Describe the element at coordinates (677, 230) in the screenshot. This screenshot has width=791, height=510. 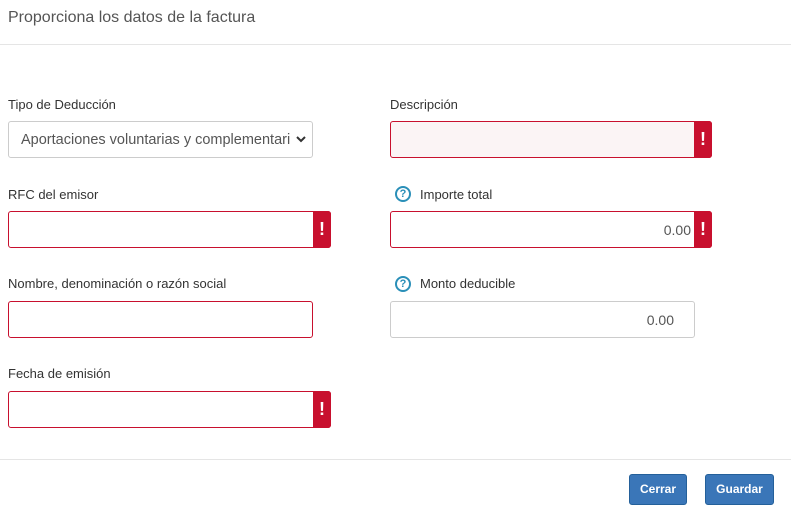
I see `importe-total-value: 0.00` at that location.